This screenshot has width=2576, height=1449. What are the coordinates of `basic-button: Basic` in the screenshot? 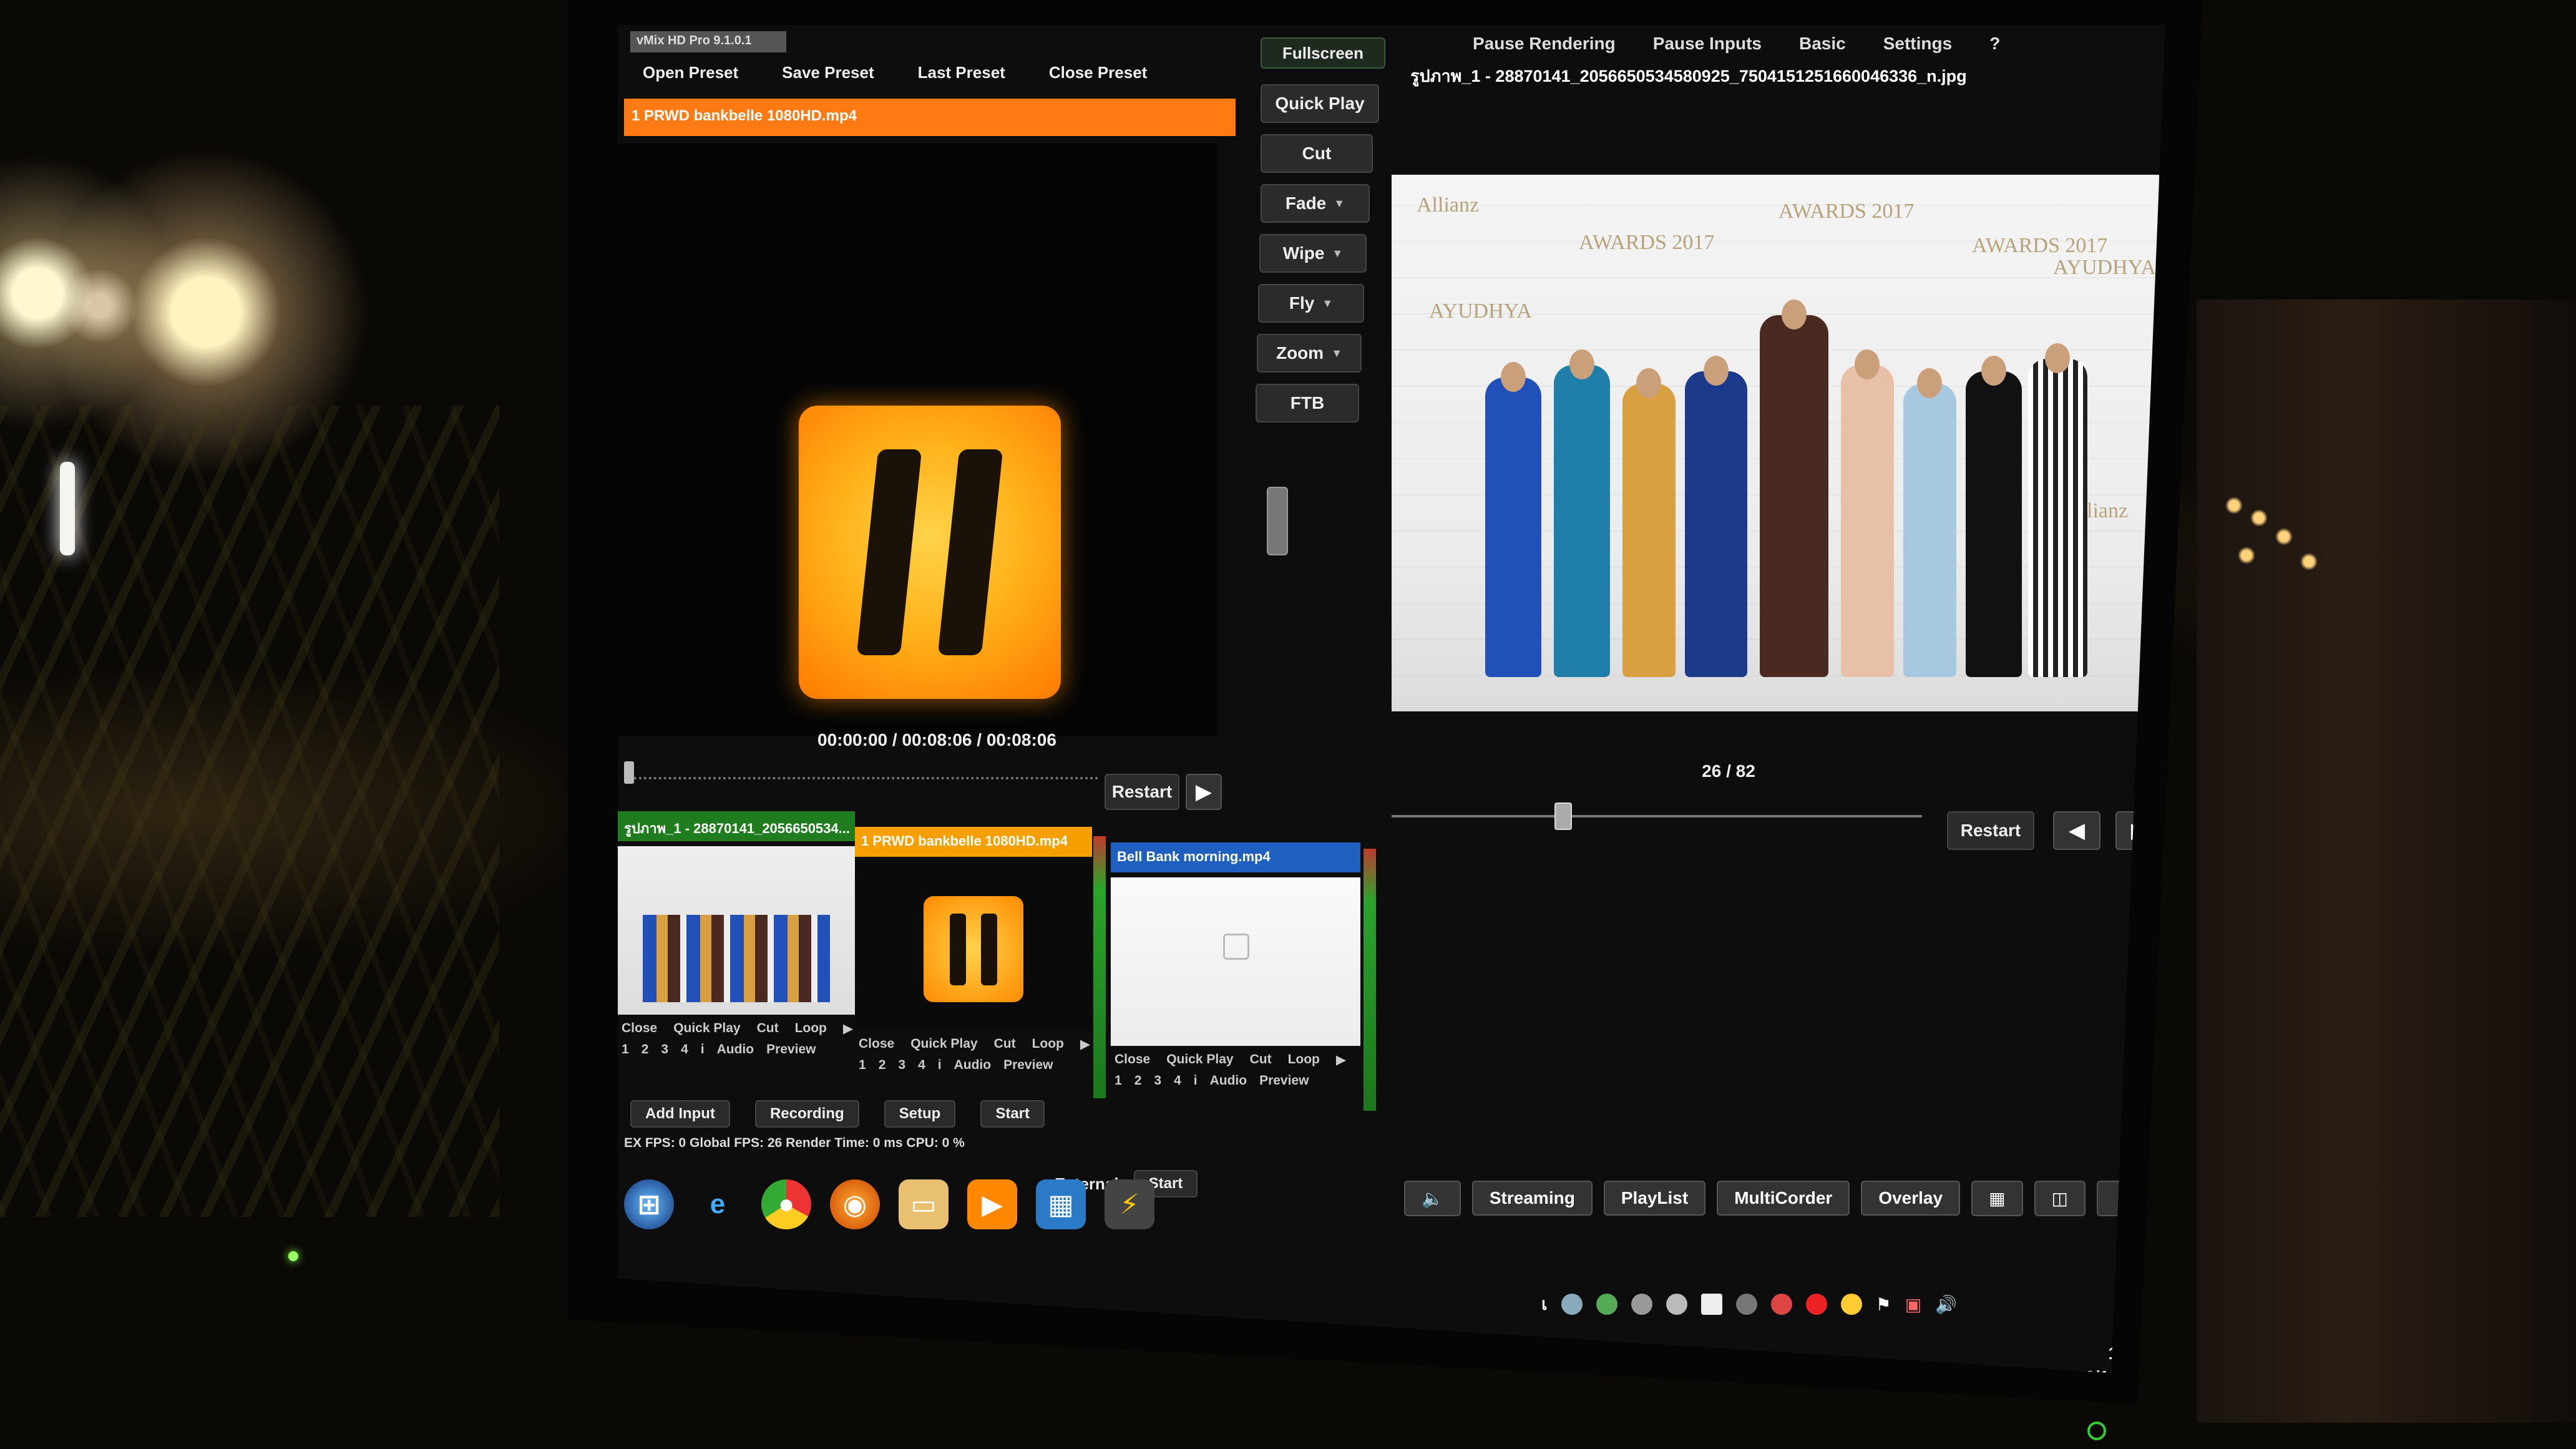 It's located at (1822, 44).